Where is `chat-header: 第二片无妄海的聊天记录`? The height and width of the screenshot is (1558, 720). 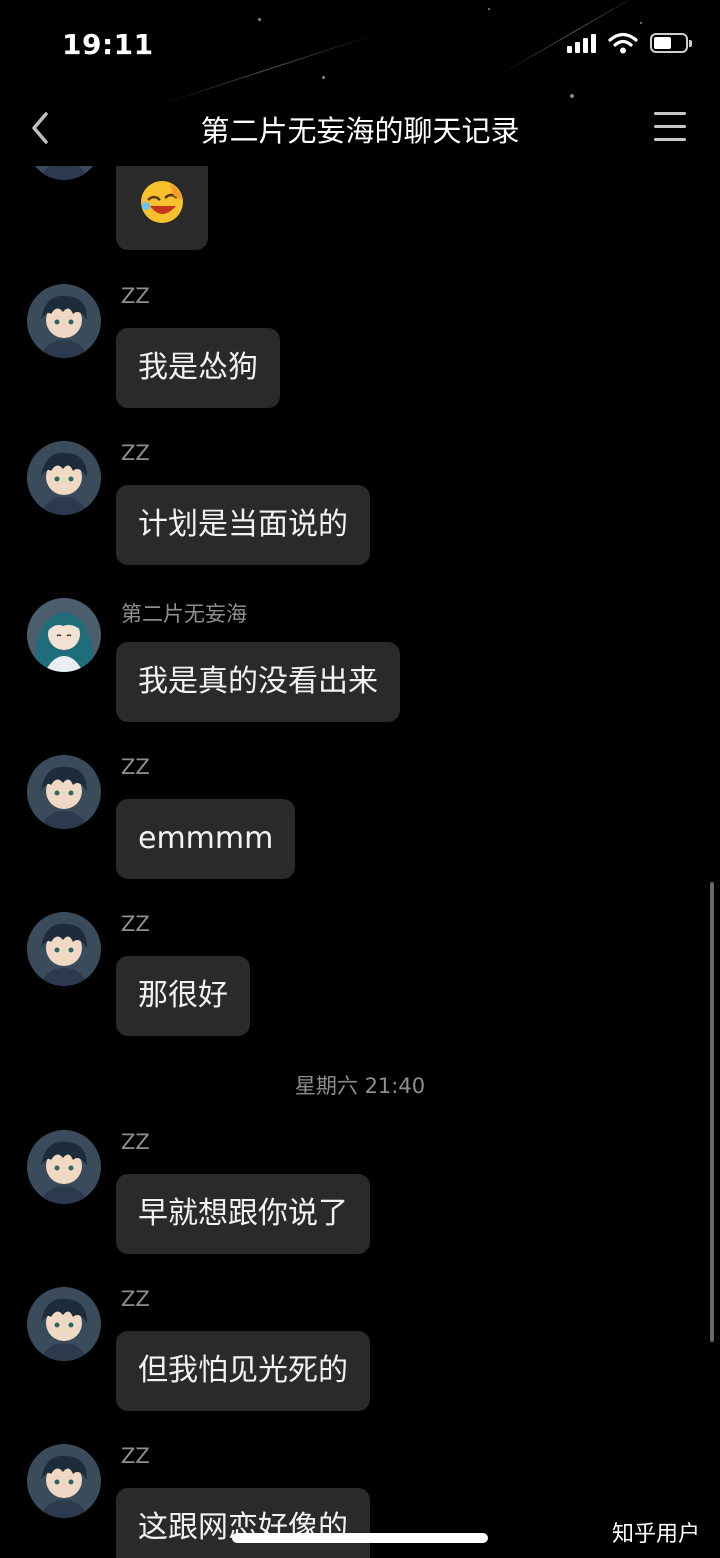 chat-header: 第二片无妄海的聊天记录 is located at coordinates (360, 128).